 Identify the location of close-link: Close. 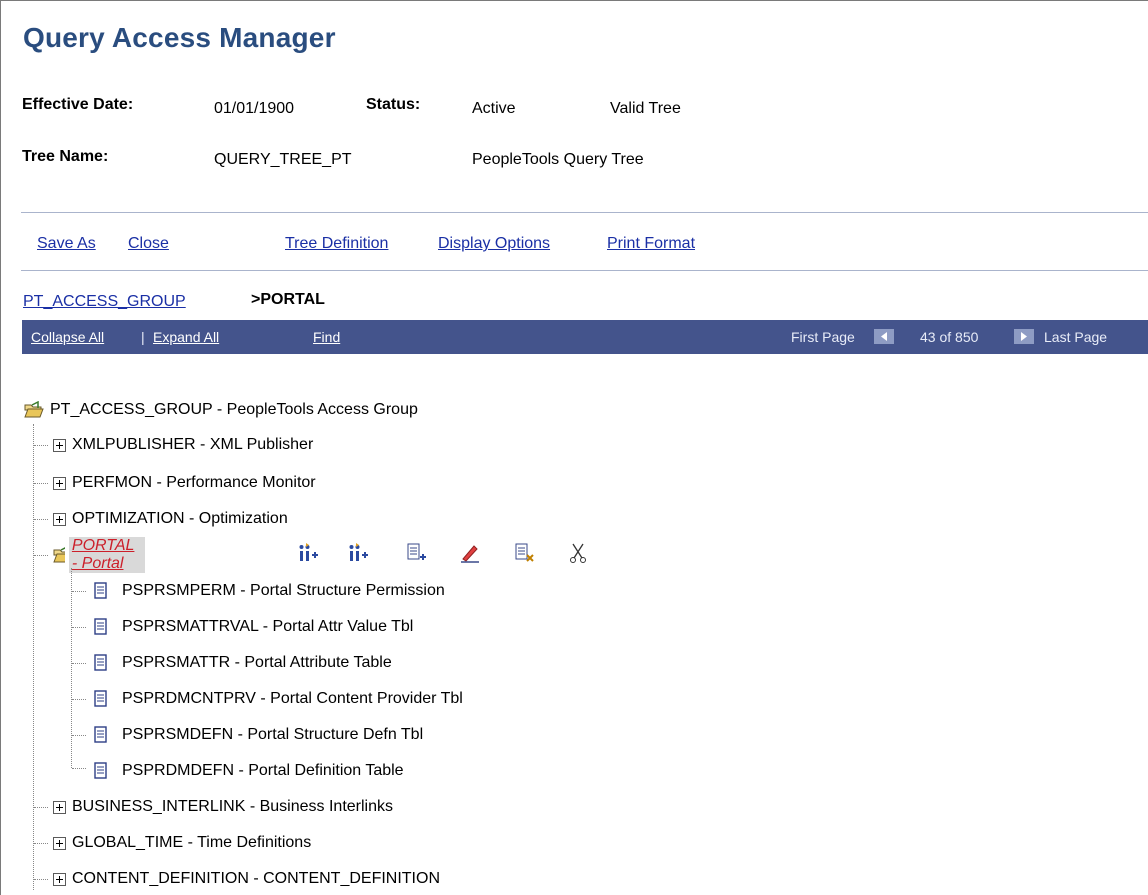
(148, 244).